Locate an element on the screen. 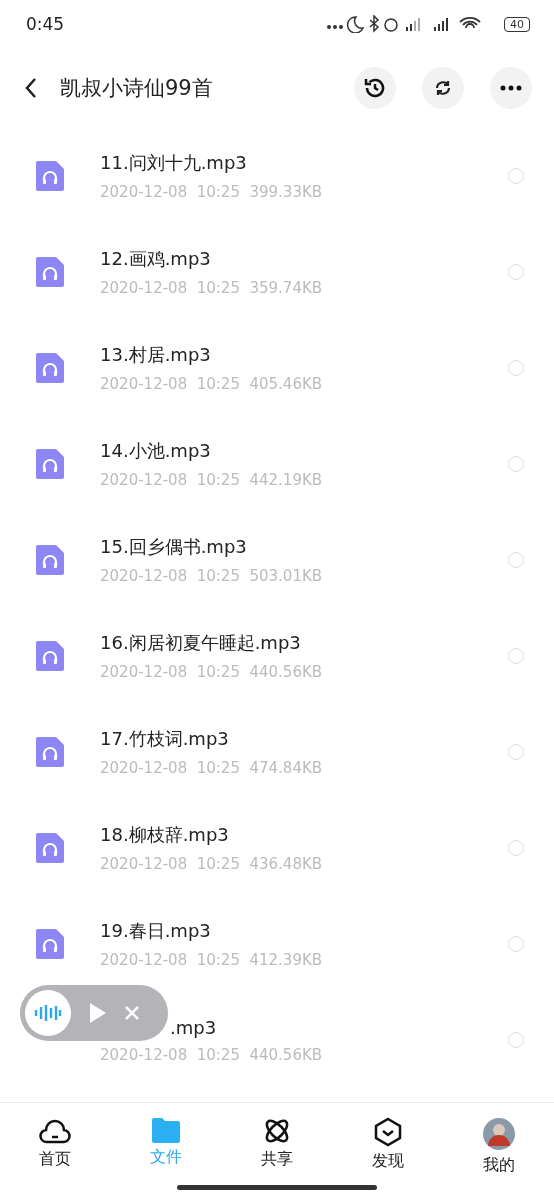 This screenshot has width=554, height=1200. more-icon is located at coordinates (511, 88).